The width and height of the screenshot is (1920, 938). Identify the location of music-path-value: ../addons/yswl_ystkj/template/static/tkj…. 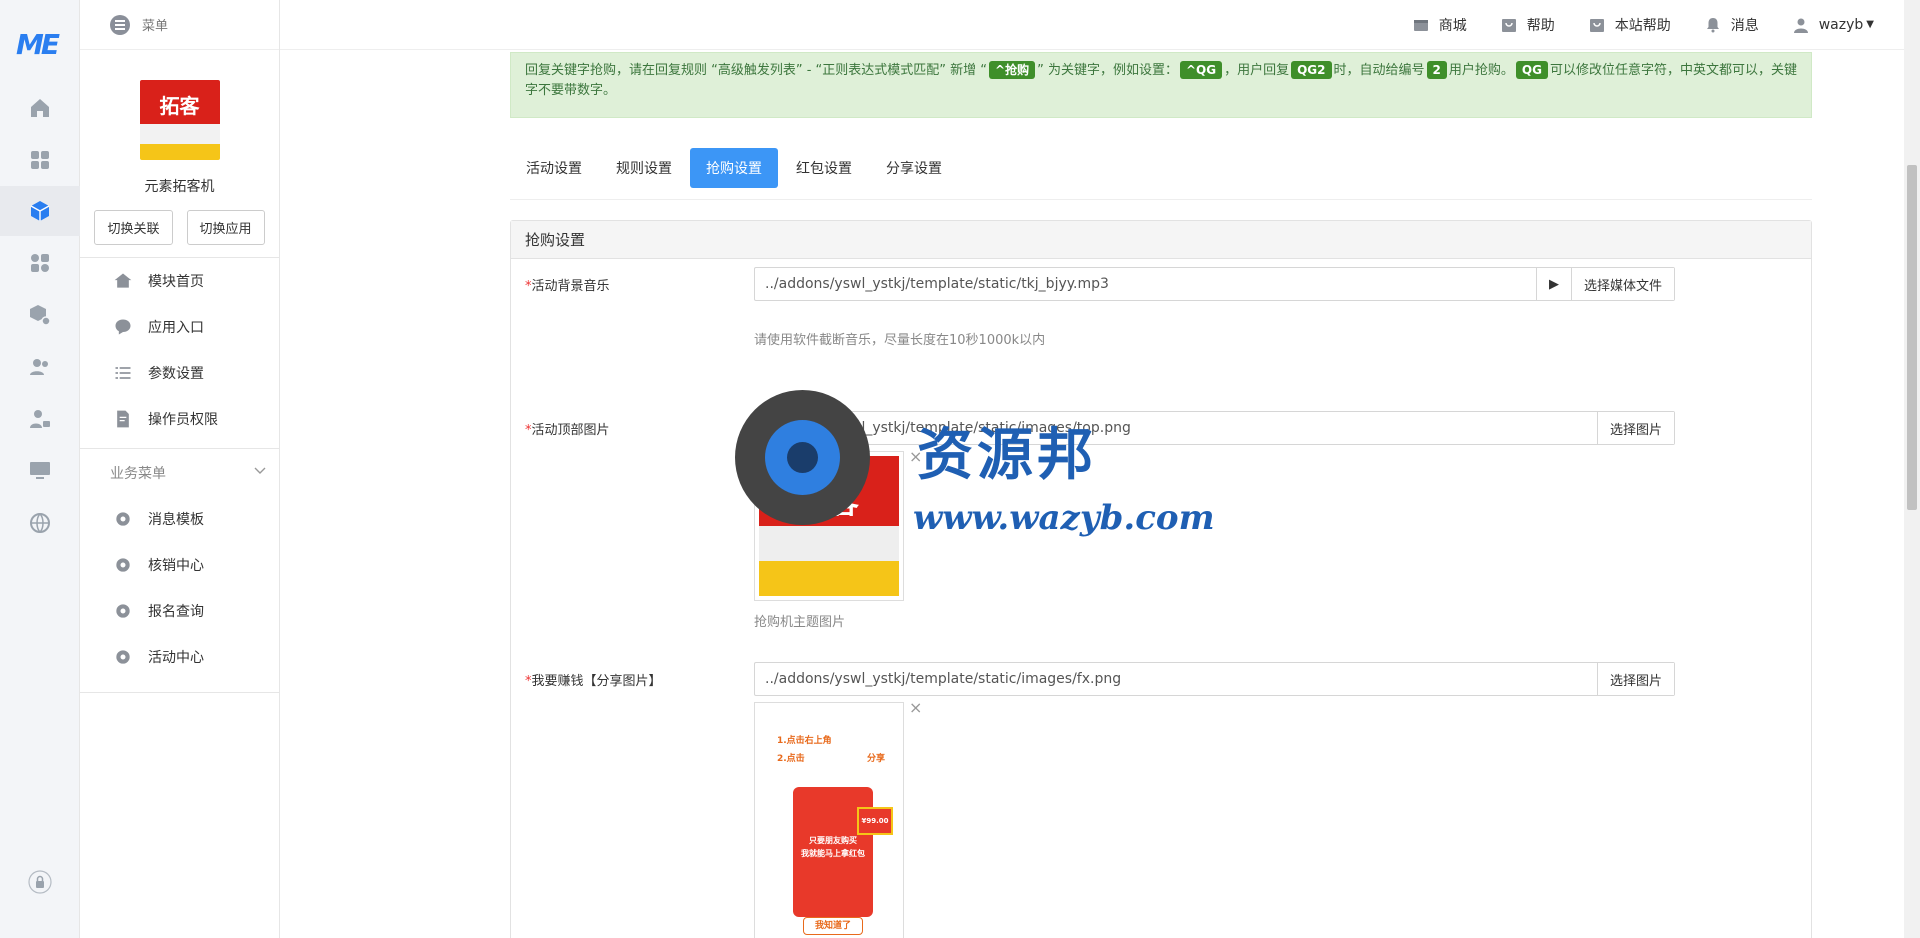
(1145, 284).